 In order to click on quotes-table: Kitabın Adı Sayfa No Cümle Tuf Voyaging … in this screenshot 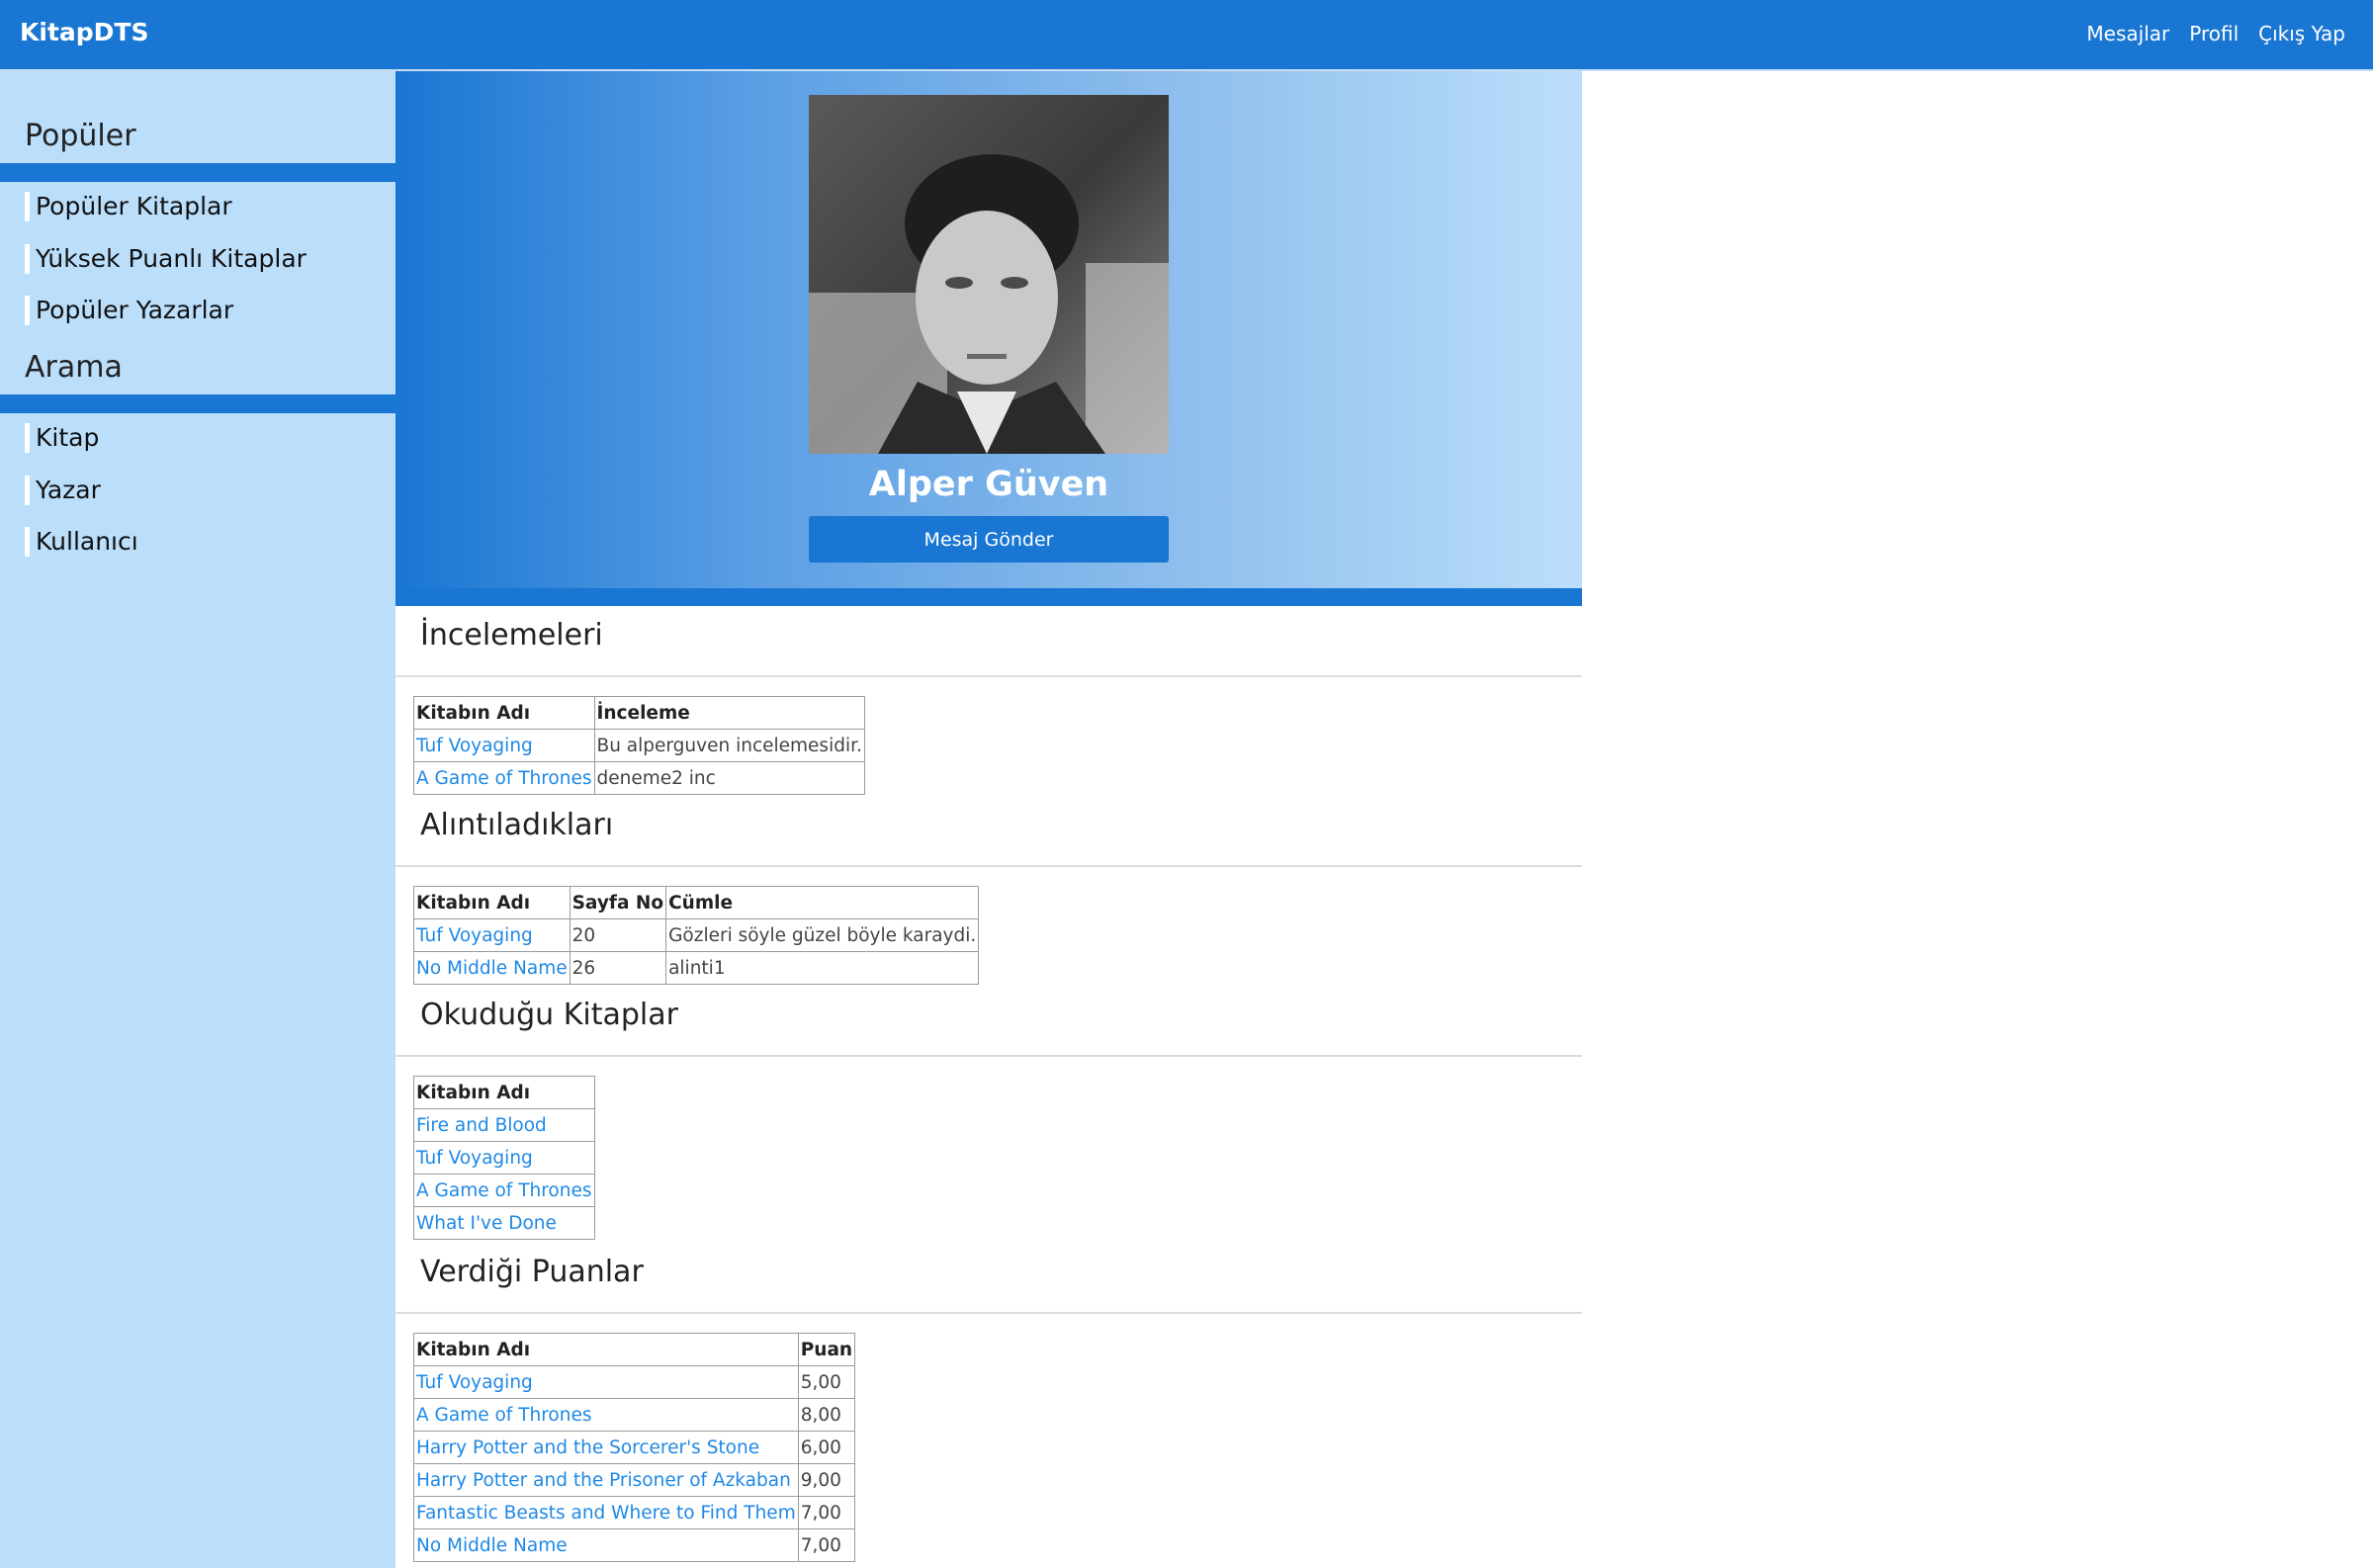, I will do `click(696, 935)`.